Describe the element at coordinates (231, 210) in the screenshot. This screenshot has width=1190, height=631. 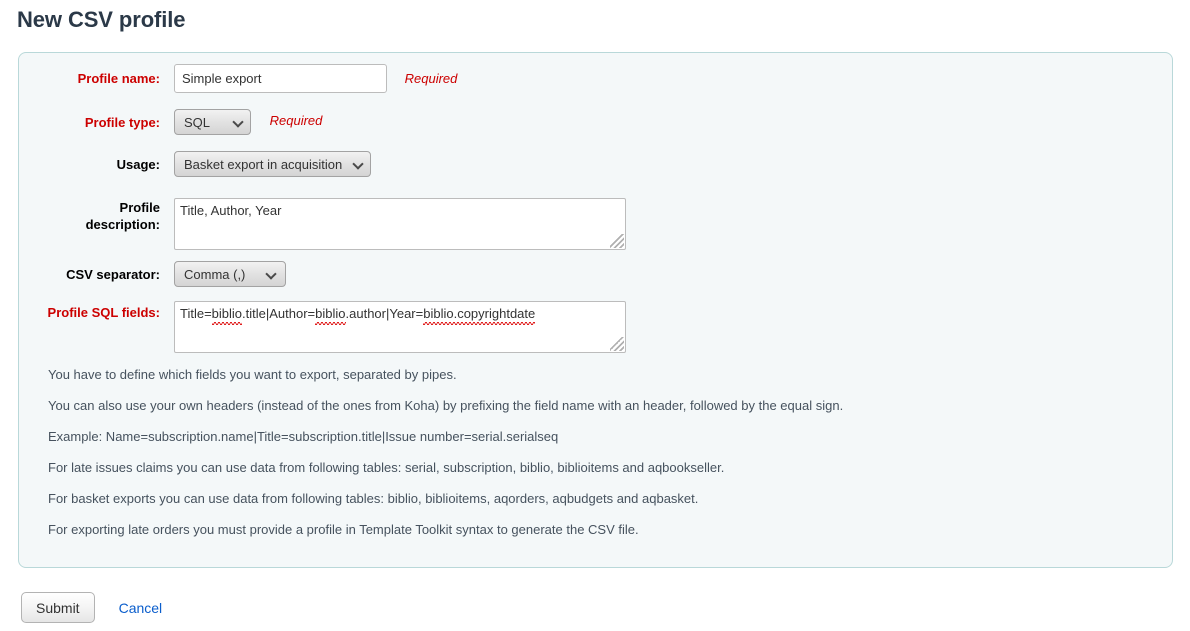
I see `profile-description-value: Title, Author, Year` at that location.